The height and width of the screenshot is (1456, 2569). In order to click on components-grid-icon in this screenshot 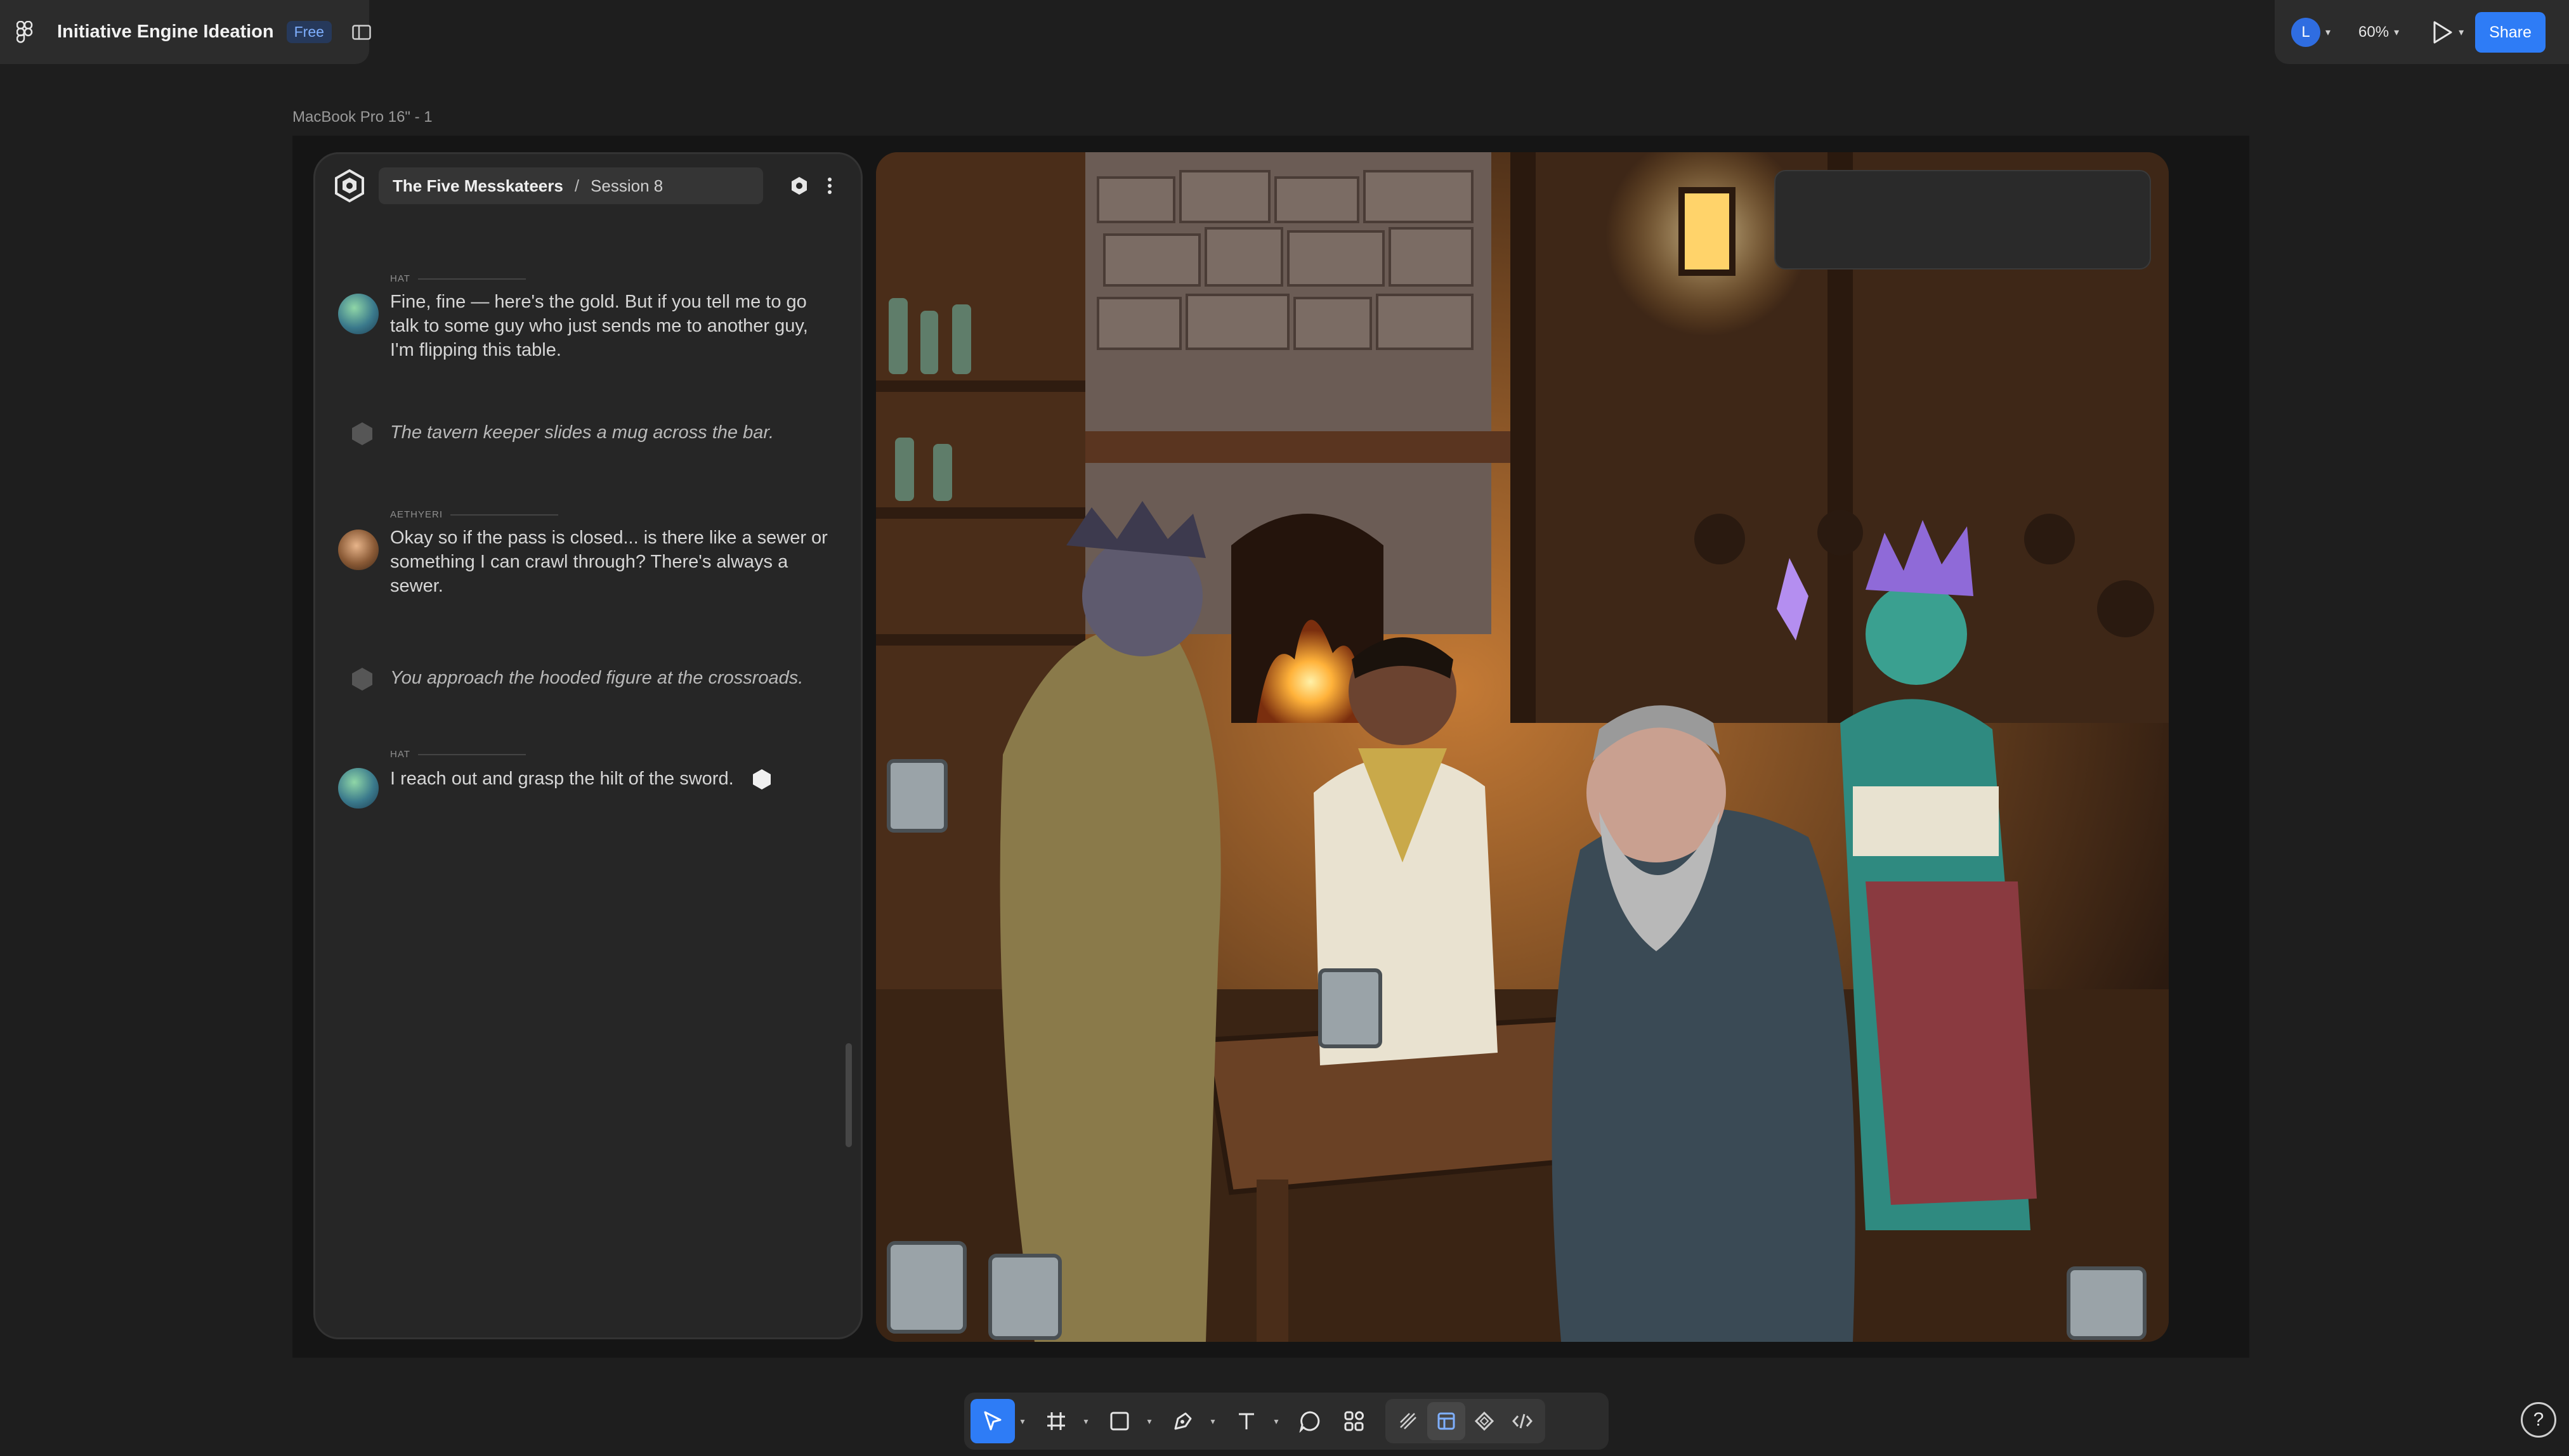, I will do `click(1354, 1421)`.